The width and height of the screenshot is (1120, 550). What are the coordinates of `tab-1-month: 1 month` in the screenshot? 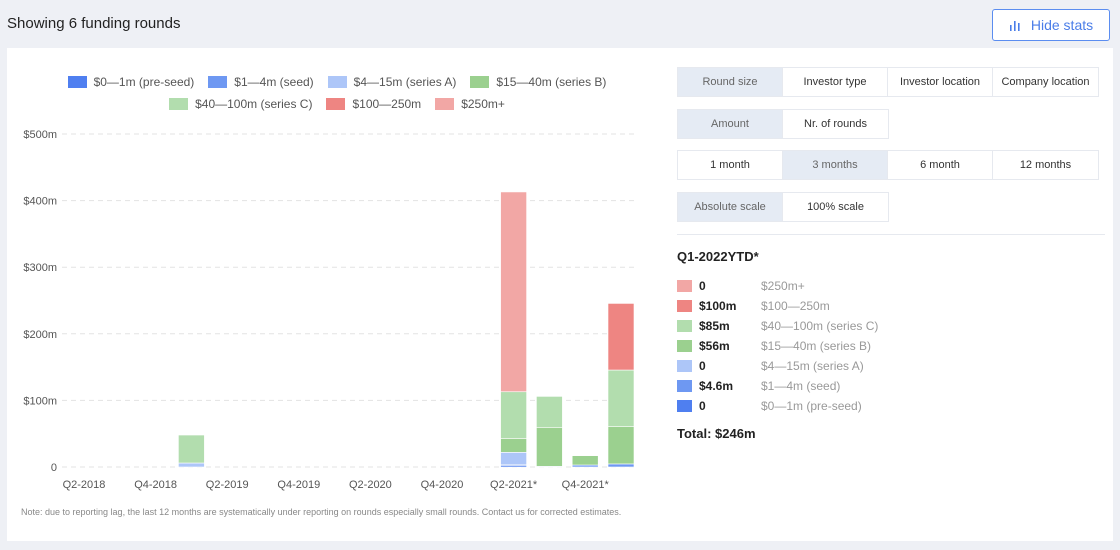 It's located at (730, 165).